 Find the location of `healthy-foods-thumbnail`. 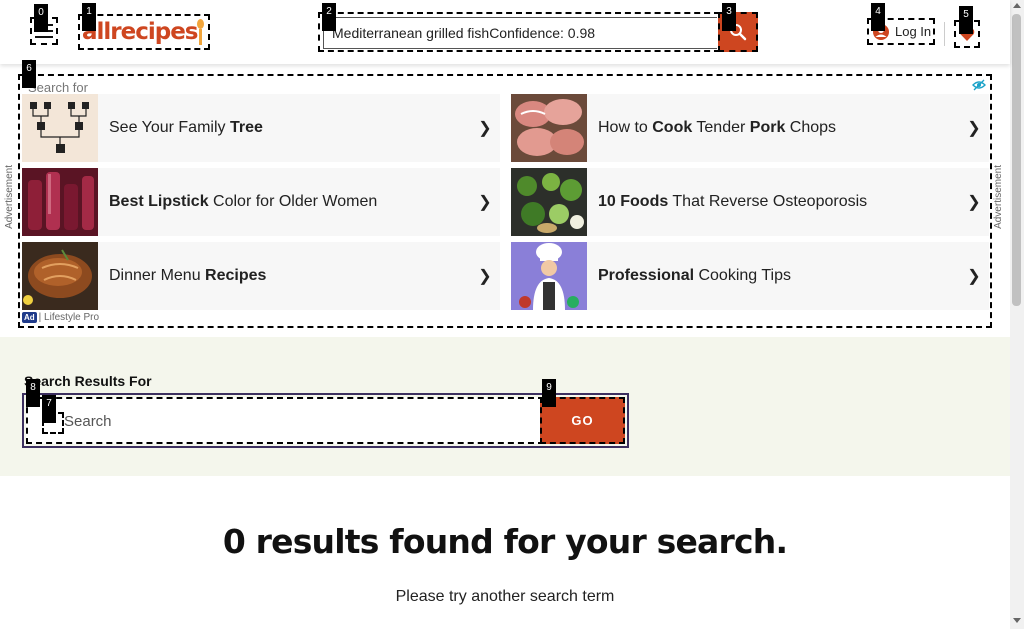

healthy-foods-thumbnail is located at coordinates (549, 202).